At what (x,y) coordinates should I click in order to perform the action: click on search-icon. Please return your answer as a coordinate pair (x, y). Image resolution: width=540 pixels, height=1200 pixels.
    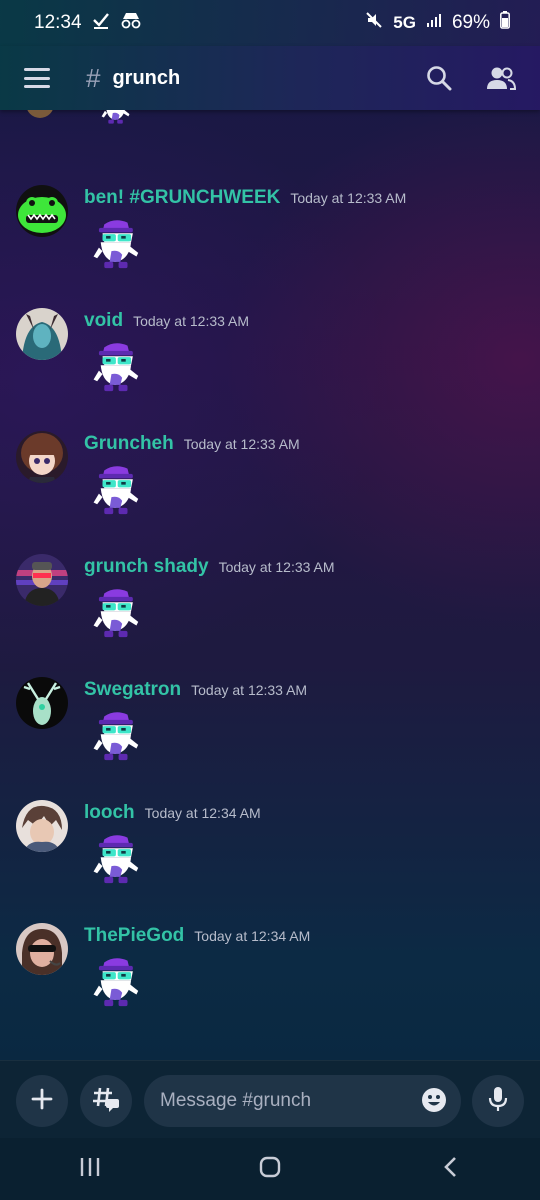
    Looking at the image, I should click on (439, 78).